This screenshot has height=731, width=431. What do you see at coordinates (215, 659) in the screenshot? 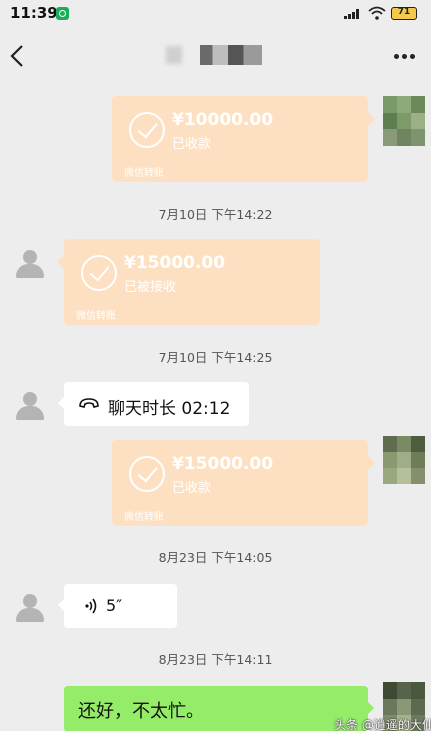
I see `timestamp: 8月23日 下午14:11` at bounding box center [215, 659].